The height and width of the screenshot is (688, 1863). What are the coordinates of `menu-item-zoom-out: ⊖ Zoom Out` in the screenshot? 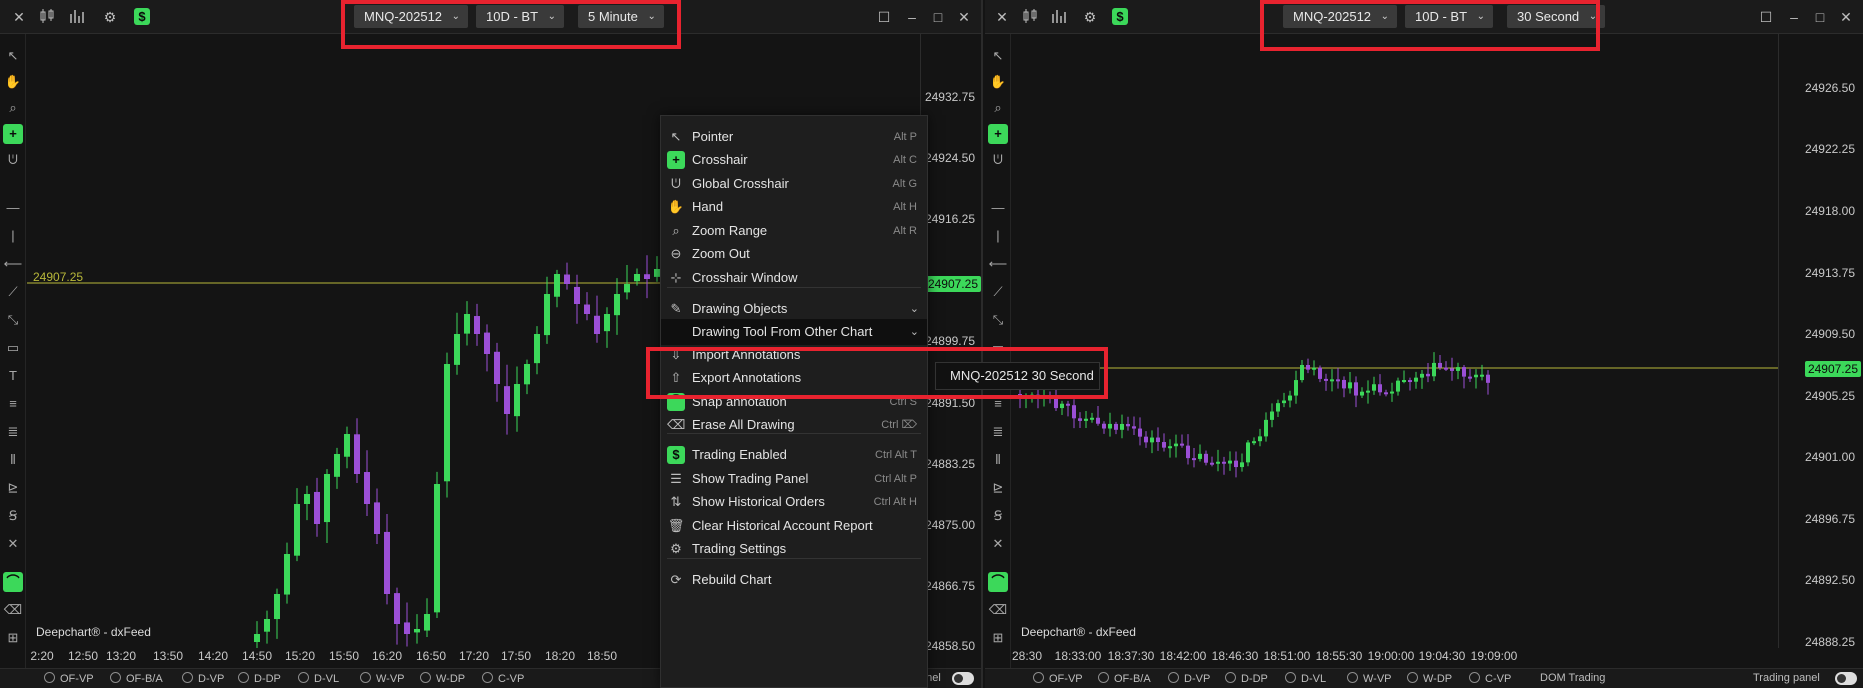 It's located at (794, 254).